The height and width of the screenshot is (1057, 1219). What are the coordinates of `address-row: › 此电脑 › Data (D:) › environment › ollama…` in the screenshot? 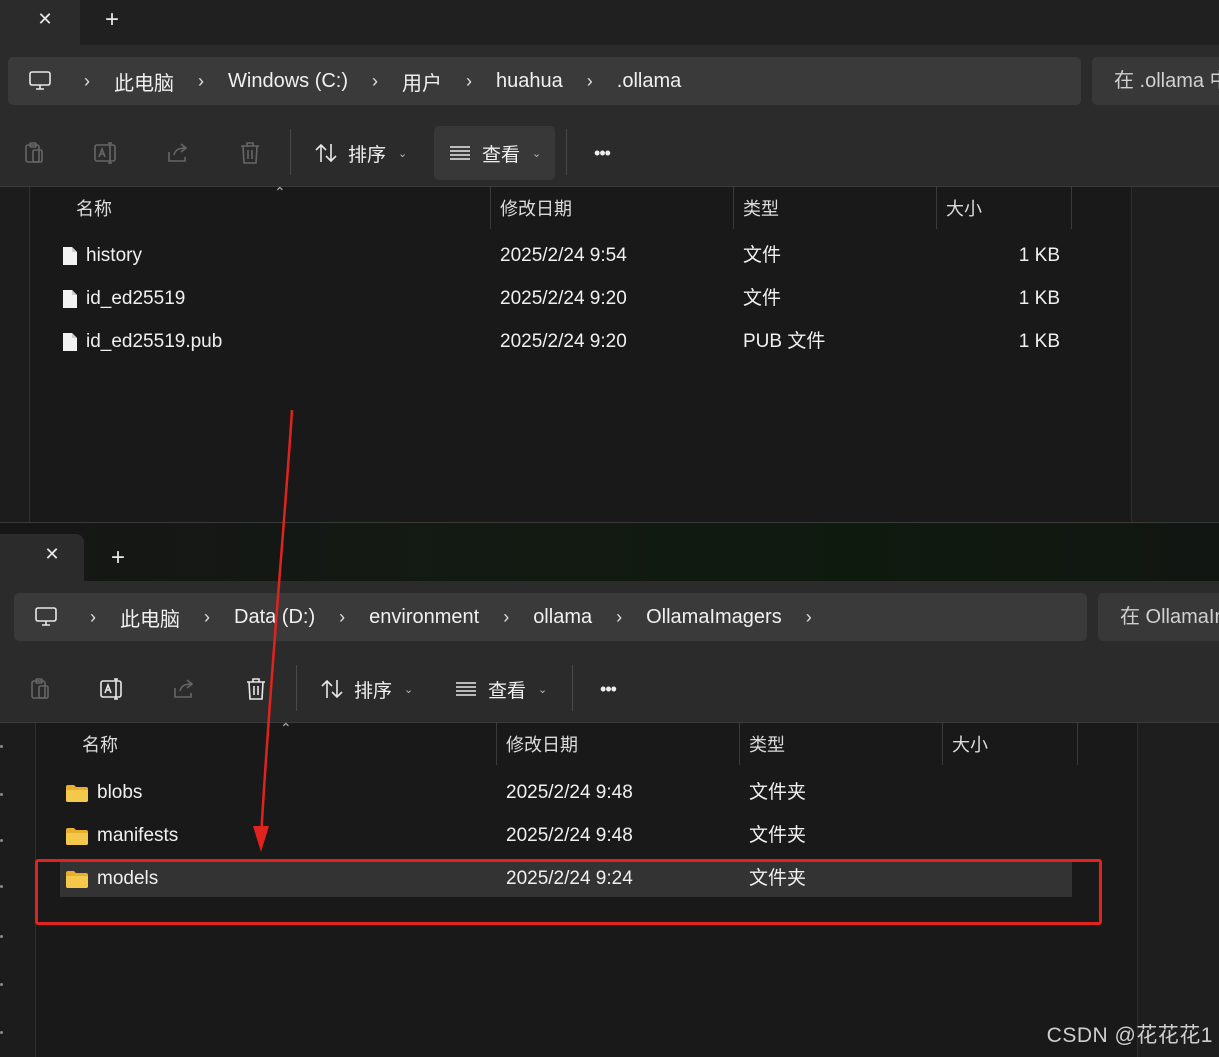 It's located at (609, 617).